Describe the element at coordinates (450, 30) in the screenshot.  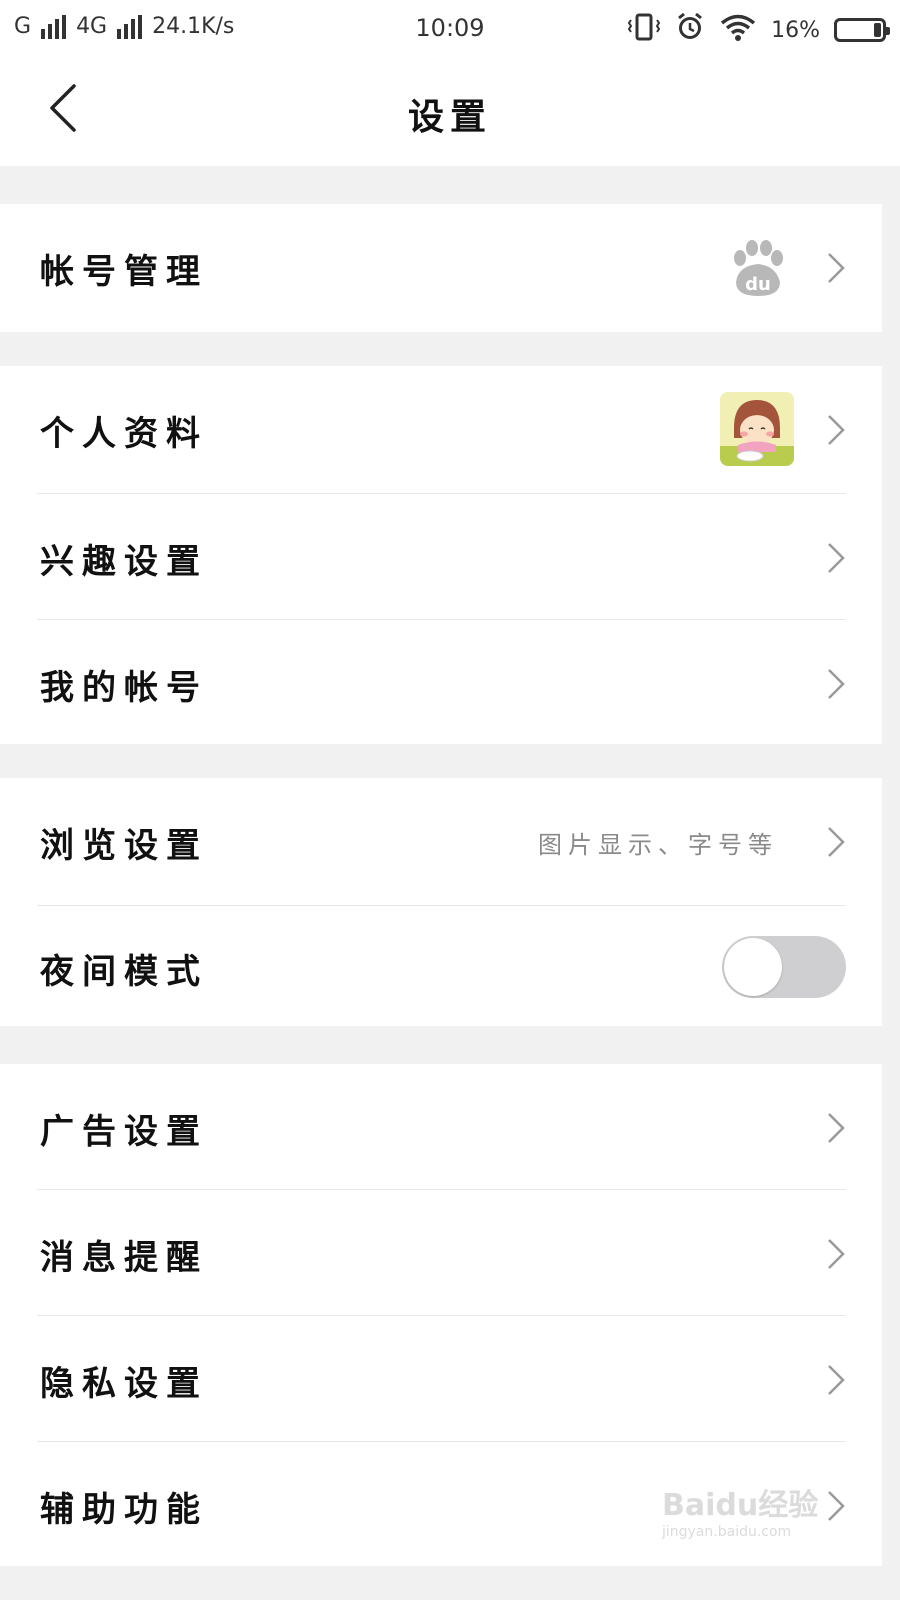
I see `status-bar: G 4G 24.1K/s 10:09 16%` at that location.